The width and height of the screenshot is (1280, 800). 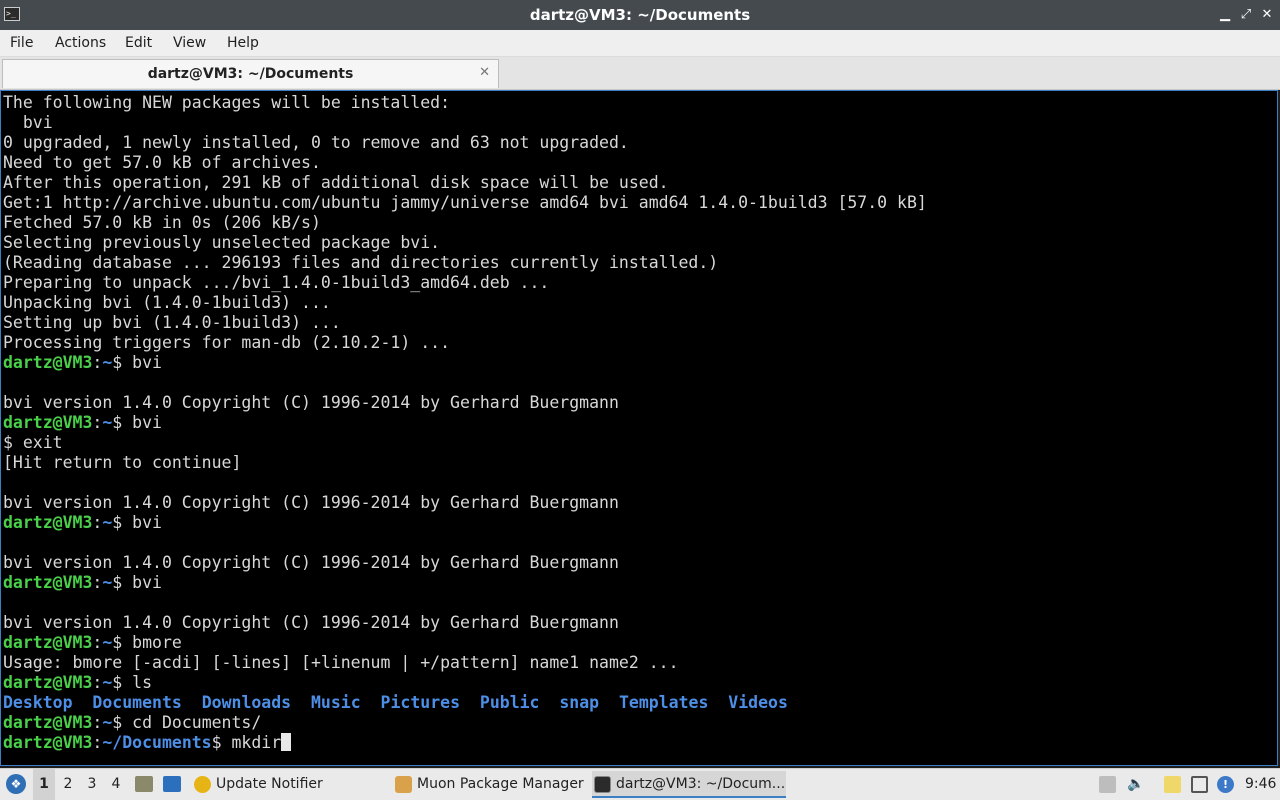 What do you see at coordinates (579, 702) in the screenshot?
I see `directory-entry: snap` at bounding box center [579, 702].